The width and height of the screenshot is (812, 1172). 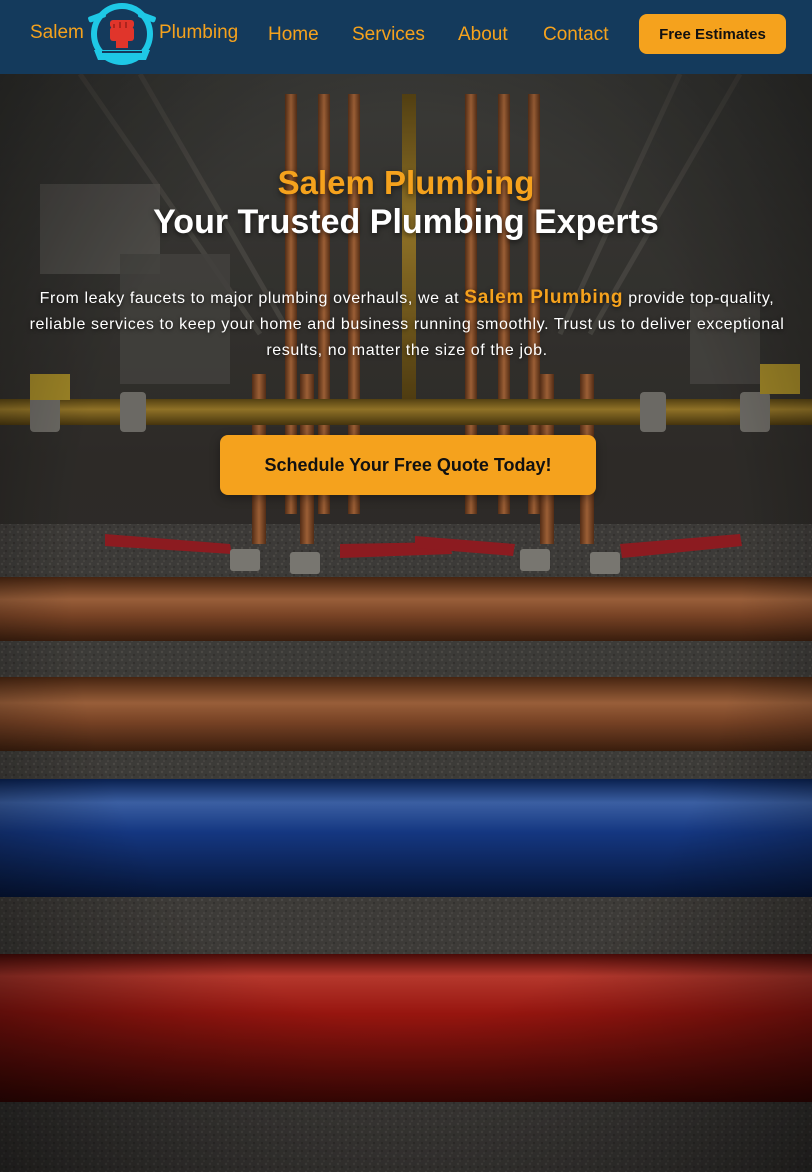 What do you see at coordinates (712, 34) in the screenshot?
I see `free-estimates-button: Free Estimates` at bounding box center [712, 34].